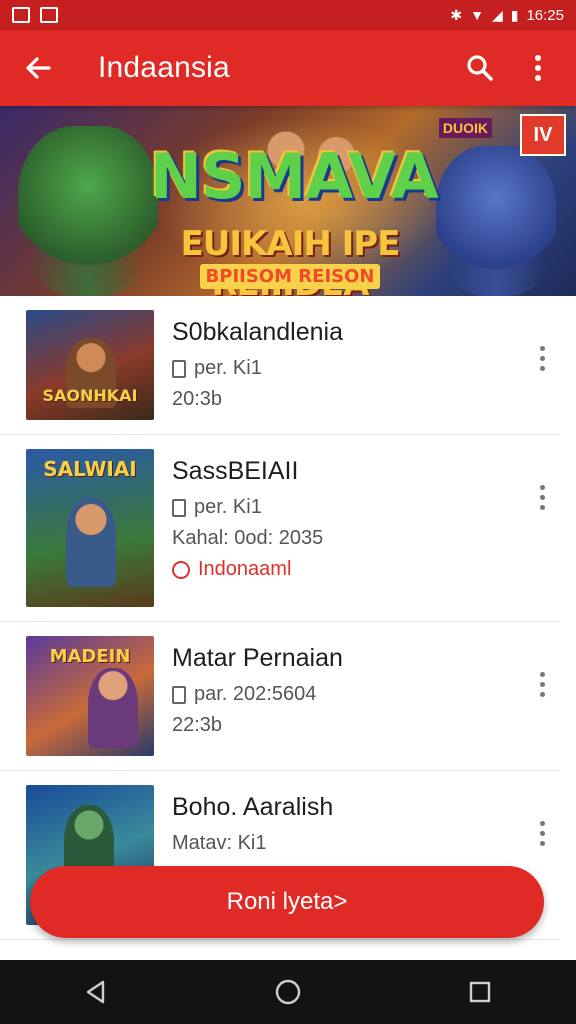 The height and width of the screenshot is (1024, 576). What do you see at coordinates (90, 395) in the screenshot?
I see `thumbnail-caption: SAONHKAI` at bounding box center [90, 395].